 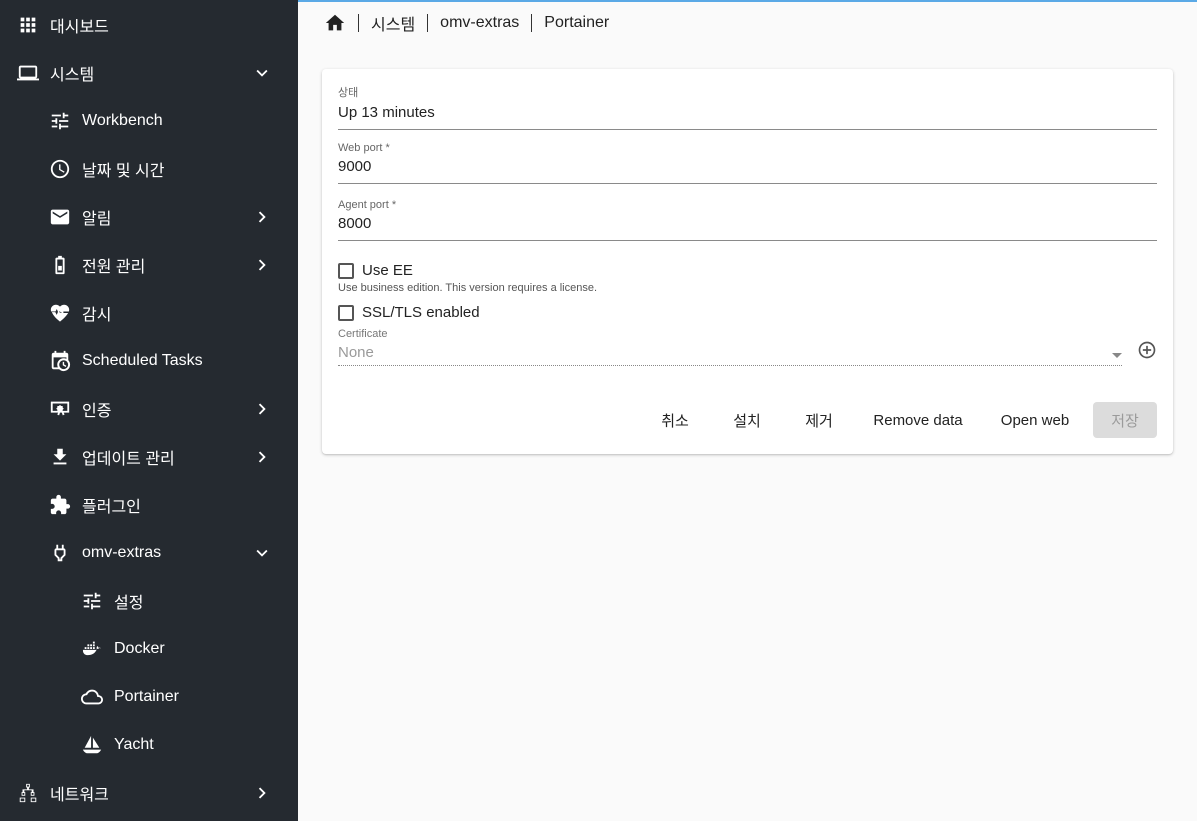 I want to click on calendar-clock-icon, so click(x=60, y=361).